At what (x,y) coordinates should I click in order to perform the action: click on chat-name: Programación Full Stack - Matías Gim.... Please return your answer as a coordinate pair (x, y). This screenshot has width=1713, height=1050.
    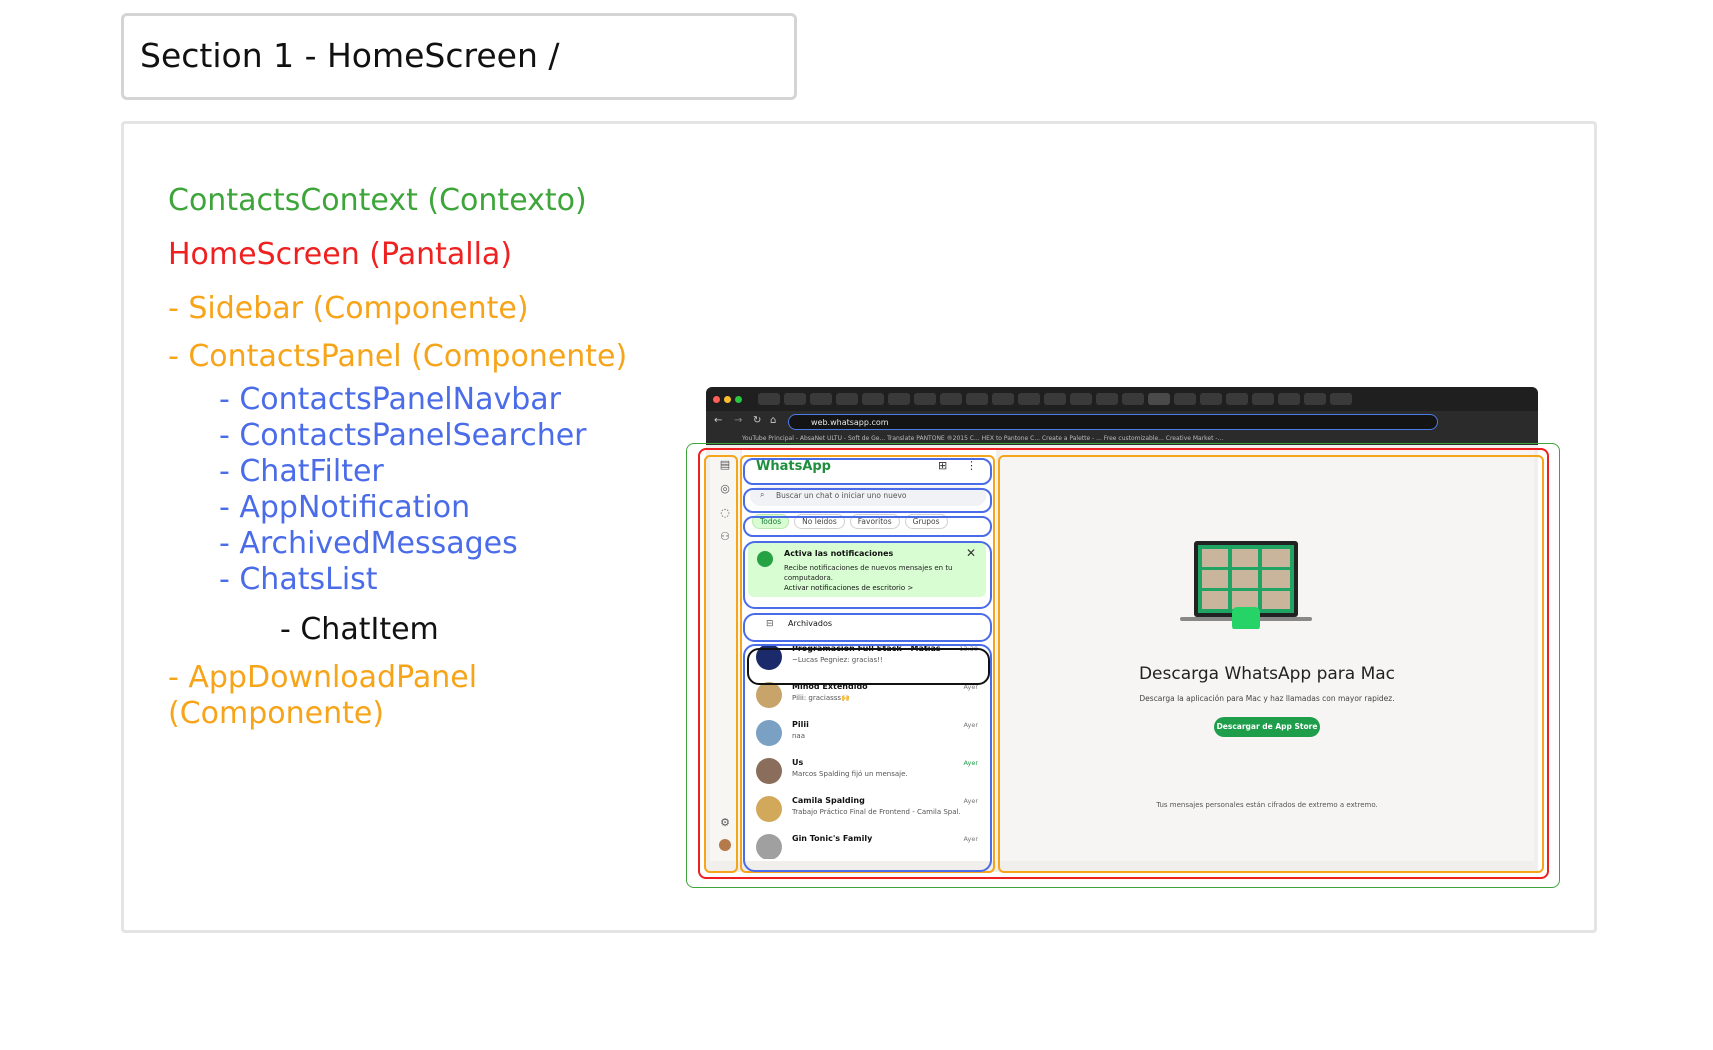
    Looking at the image, I should click on (867, 648).